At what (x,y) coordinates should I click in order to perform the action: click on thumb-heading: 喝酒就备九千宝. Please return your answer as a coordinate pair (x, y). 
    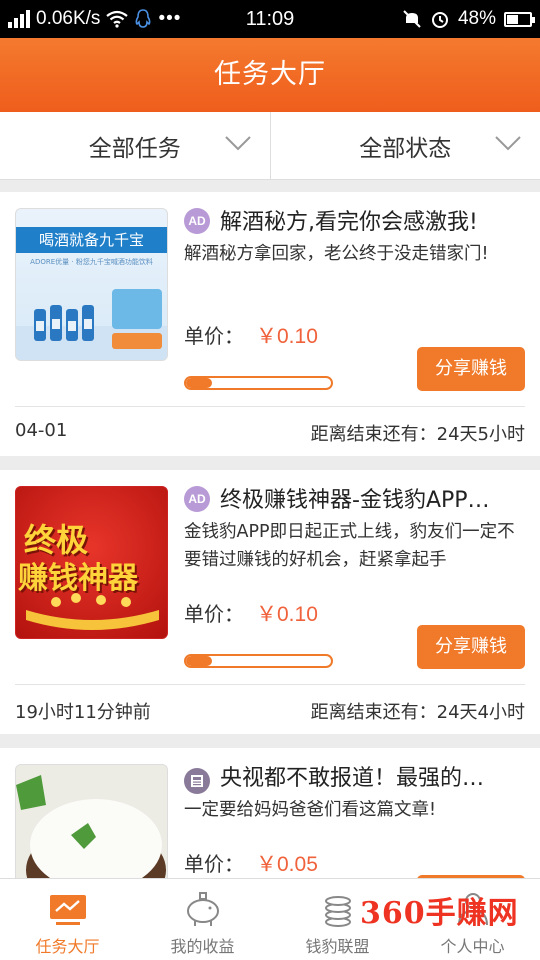
    Looking at the image, I should click on (91, 240).